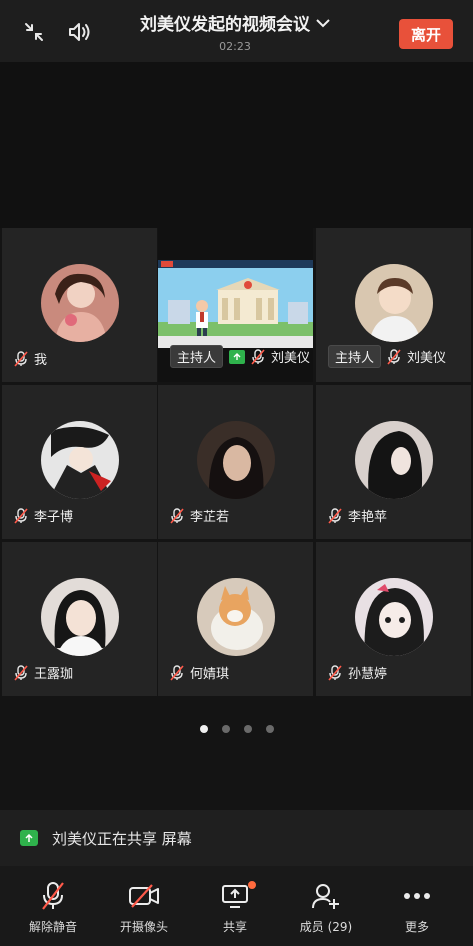 Image resolution: width=473 pixels, height=946 pixels. I want to click on page-dot-active, so click(203, 729).